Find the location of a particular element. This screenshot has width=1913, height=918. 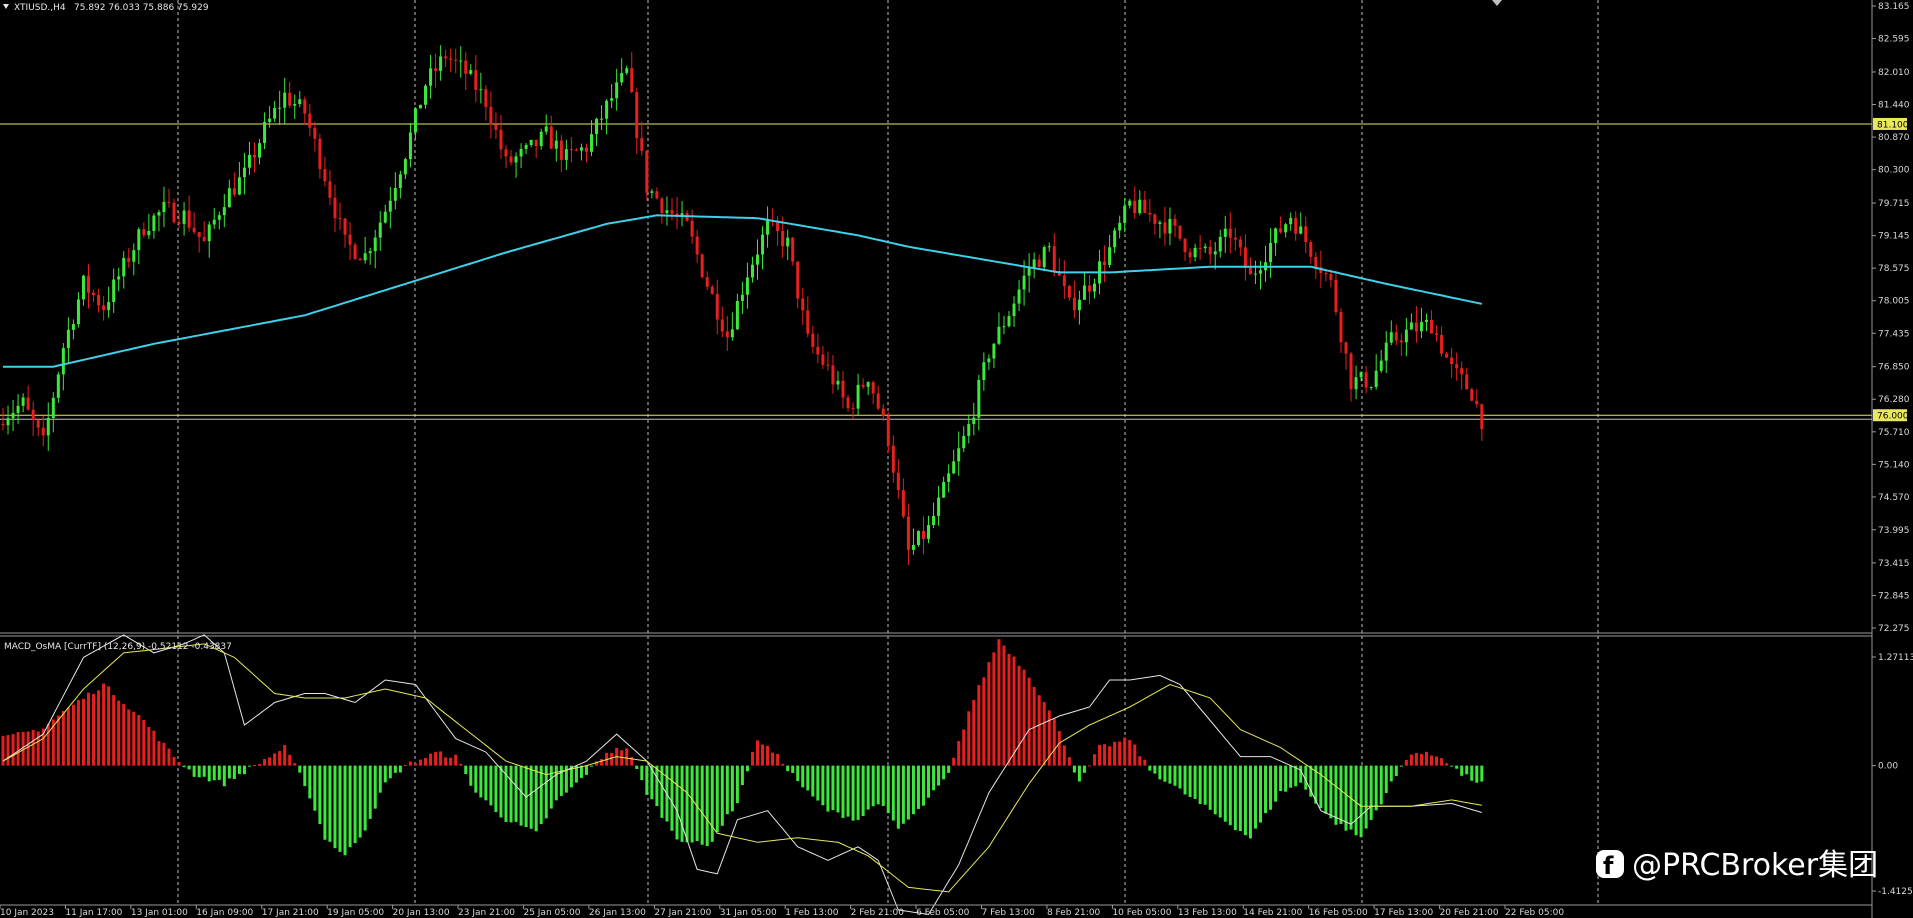

price-label: 80.870 is located at coordinates (1894, 138).